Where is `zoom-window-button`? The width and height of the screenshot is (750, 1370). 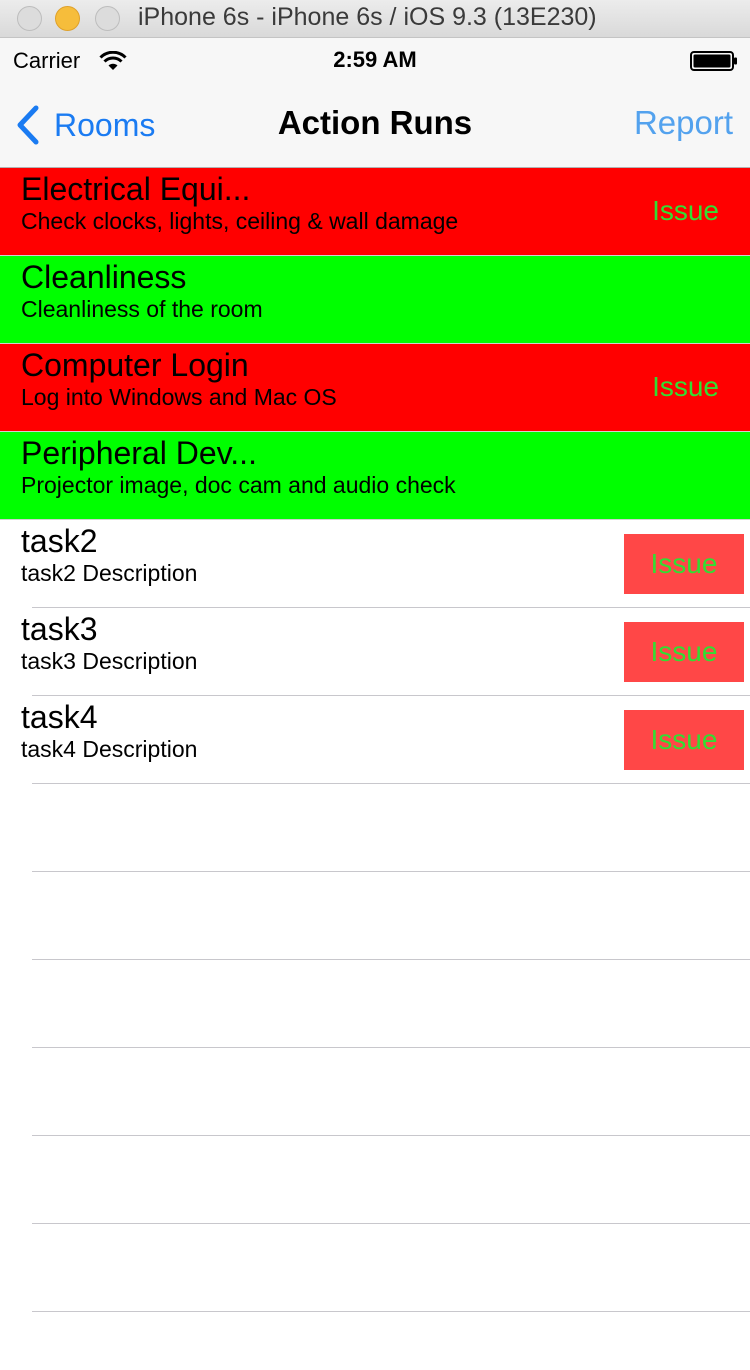
zoom-window-button is located at coordinates (107, 18).